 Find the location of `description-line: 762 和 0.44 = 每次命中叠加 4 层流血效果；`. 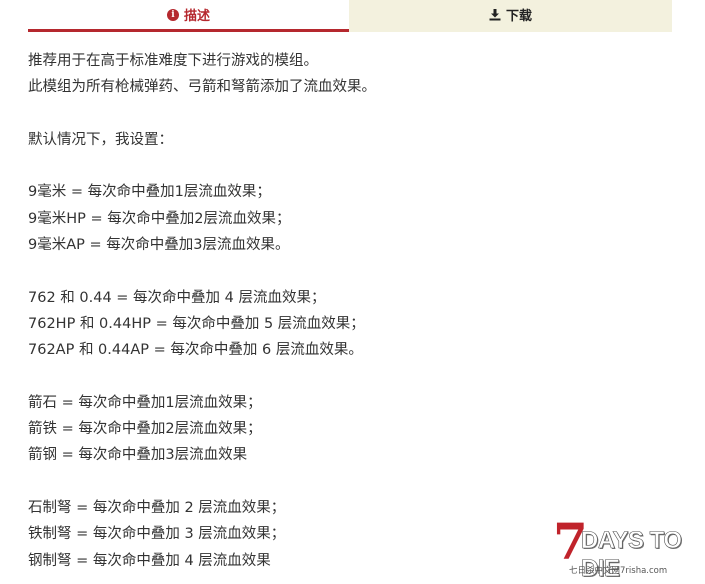

description-line: 762 和 0.44 = 每次命中叠加 4 层流血效果； is located at coordinates (177, 297).